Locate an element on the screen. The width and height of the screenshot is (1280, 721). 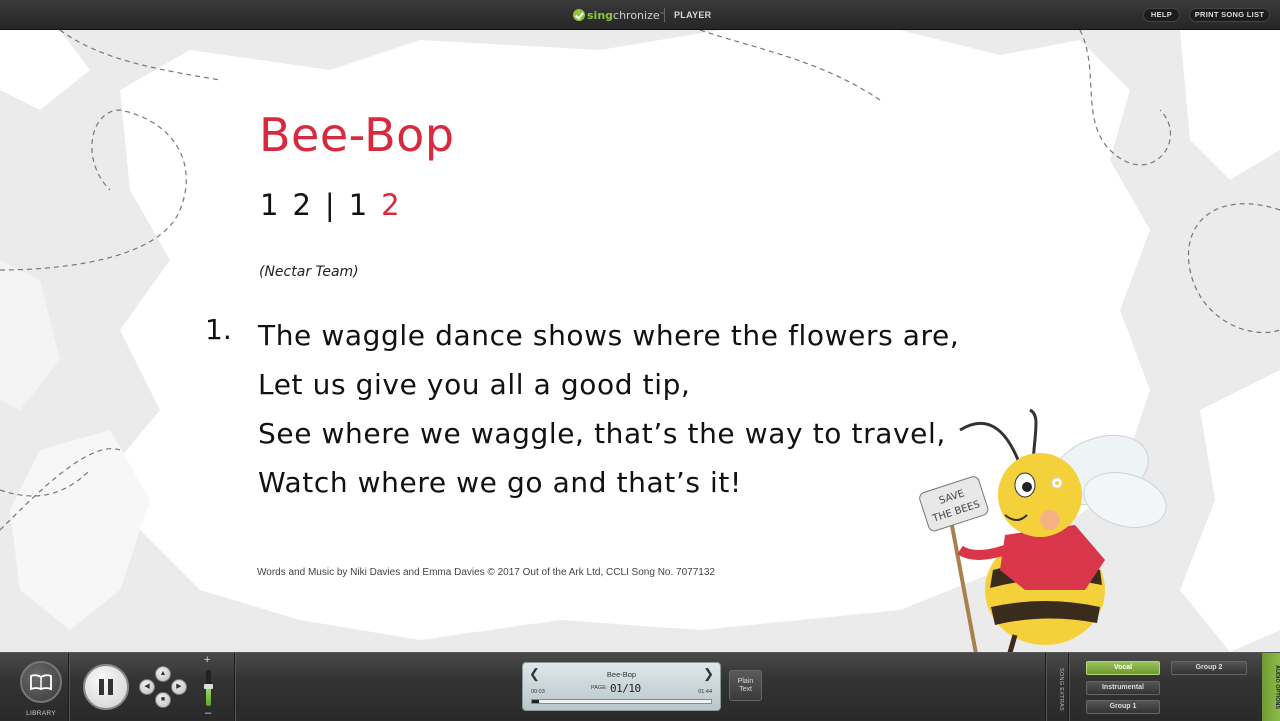
volume-handle is located at coordinates (208, 687).